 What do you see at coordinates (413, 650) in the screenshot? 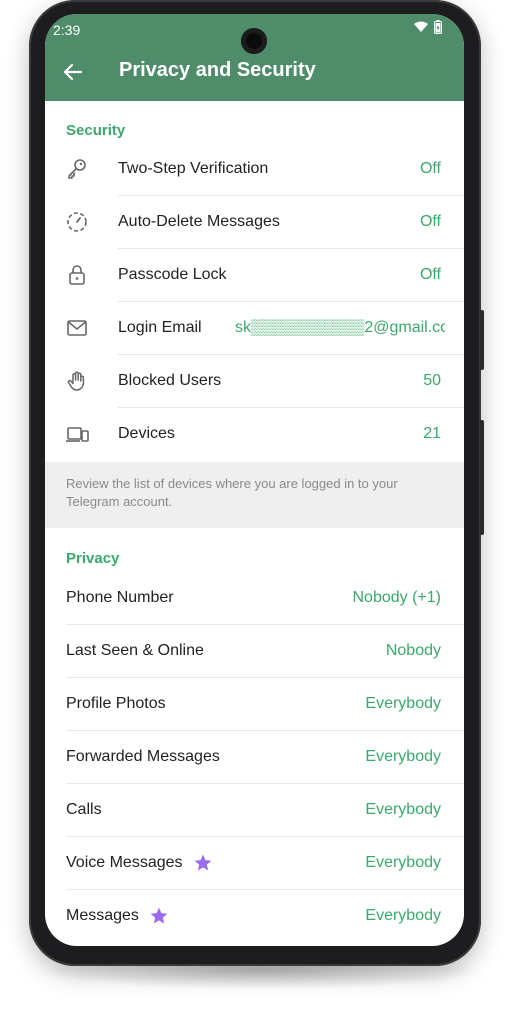
I see `row-value: Nobody` at bounding box center [413, 650].